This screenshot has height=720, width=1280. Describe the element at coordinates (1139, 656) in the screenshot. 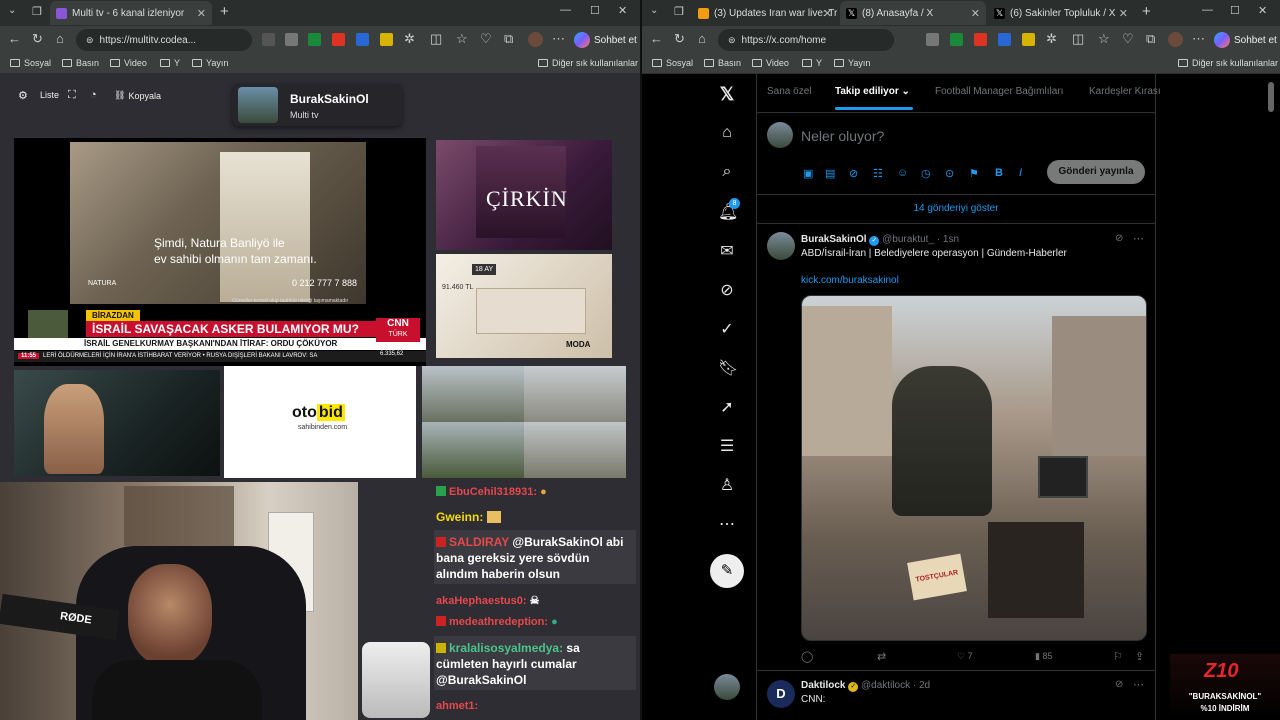

I see `share-icon: ⇪` at that location.